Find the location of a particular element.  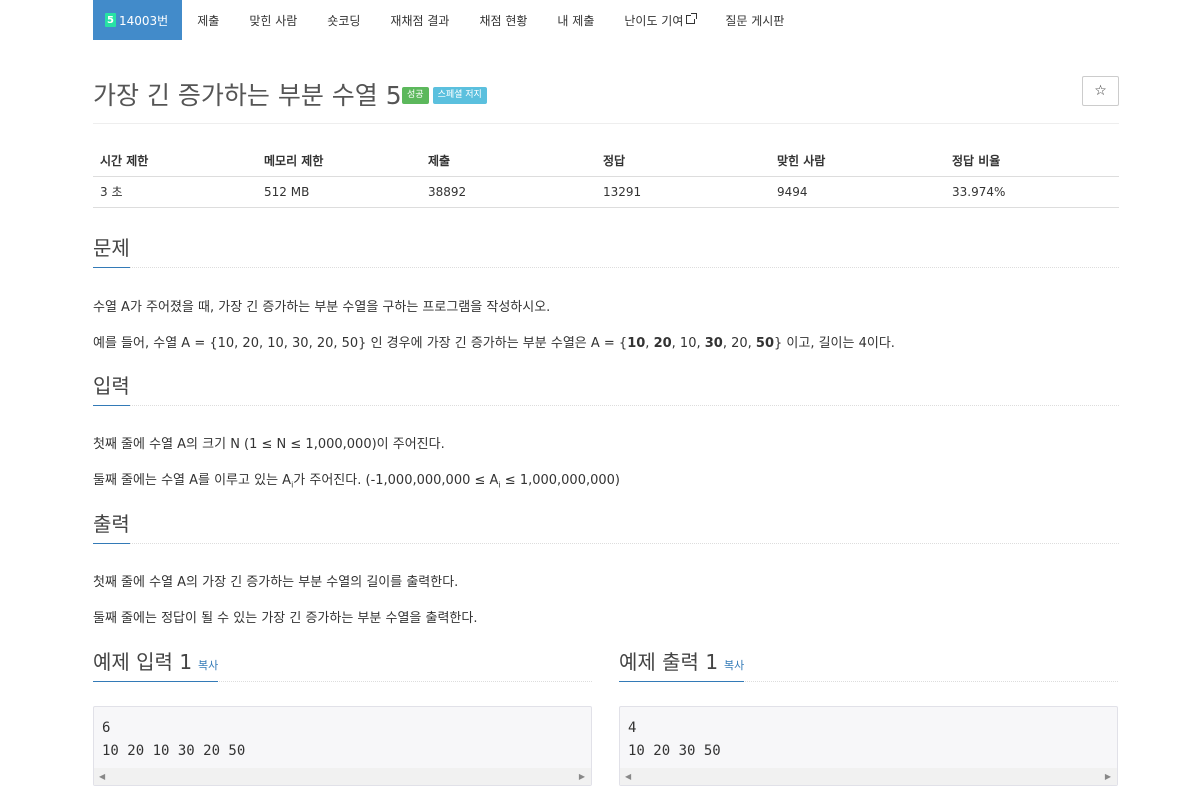

input-heading: 입력 is located at coordinates (111, 388).